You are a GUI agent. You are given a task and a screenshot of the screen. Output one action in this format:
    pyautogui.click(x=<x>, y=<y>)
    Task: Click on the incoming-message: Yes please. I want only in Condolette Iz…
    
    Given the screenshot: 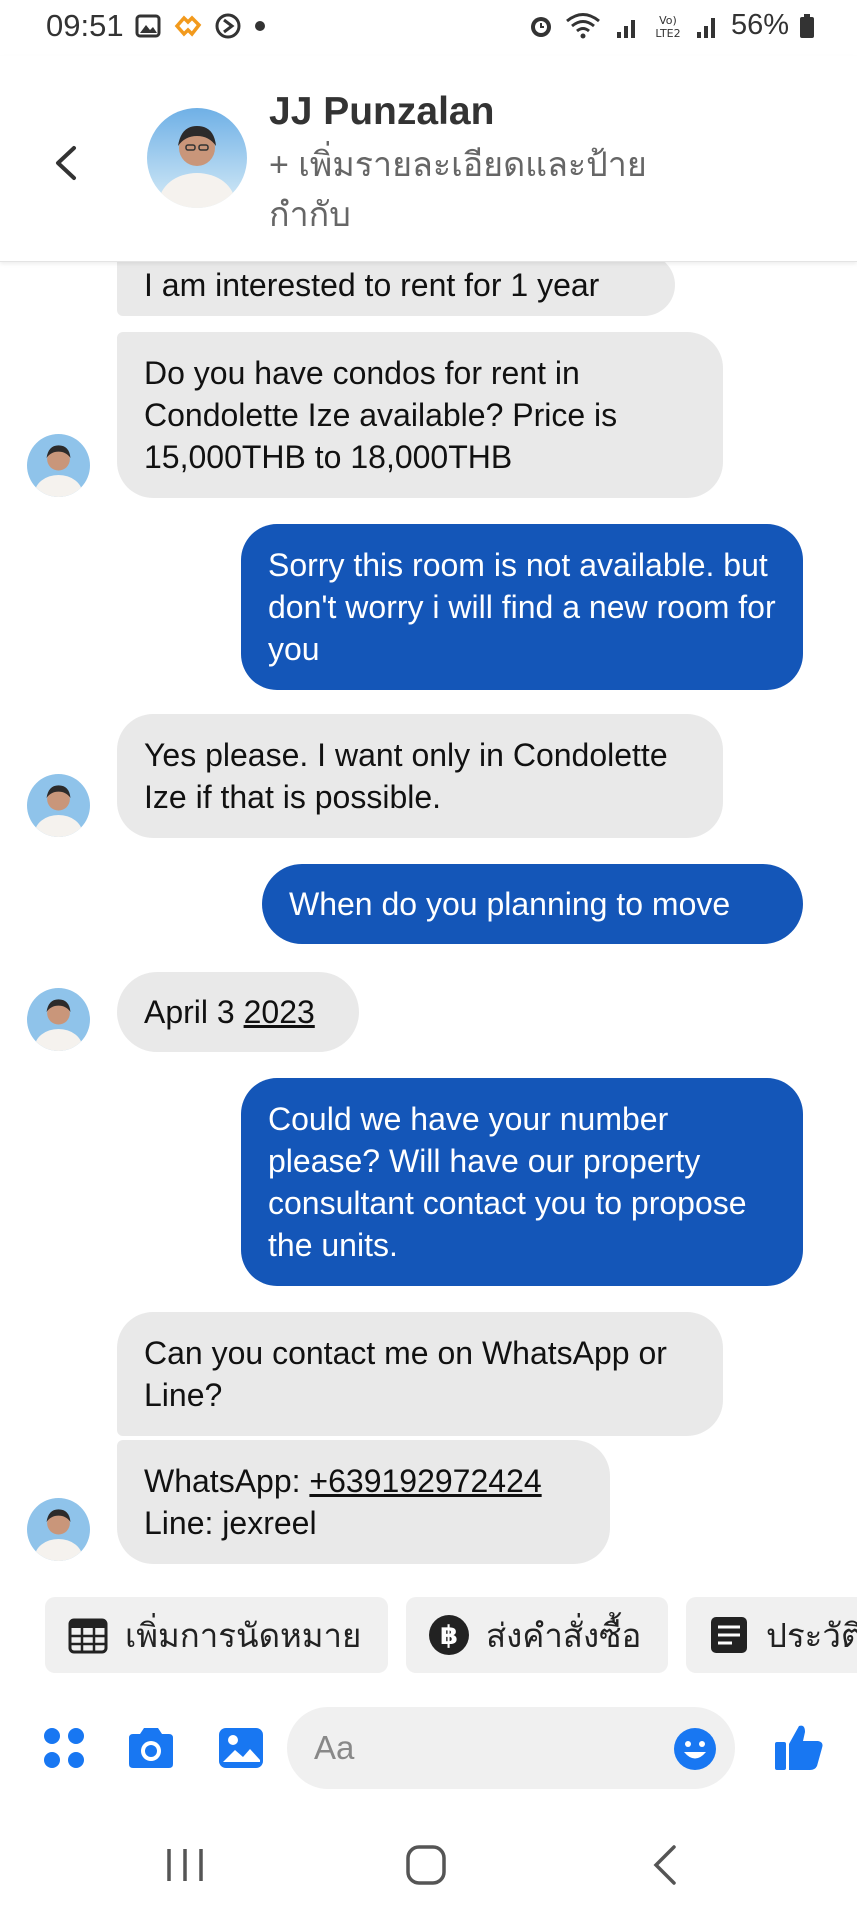 What is the action you would take?
    pyautogui.click(x=420, y=776)
    